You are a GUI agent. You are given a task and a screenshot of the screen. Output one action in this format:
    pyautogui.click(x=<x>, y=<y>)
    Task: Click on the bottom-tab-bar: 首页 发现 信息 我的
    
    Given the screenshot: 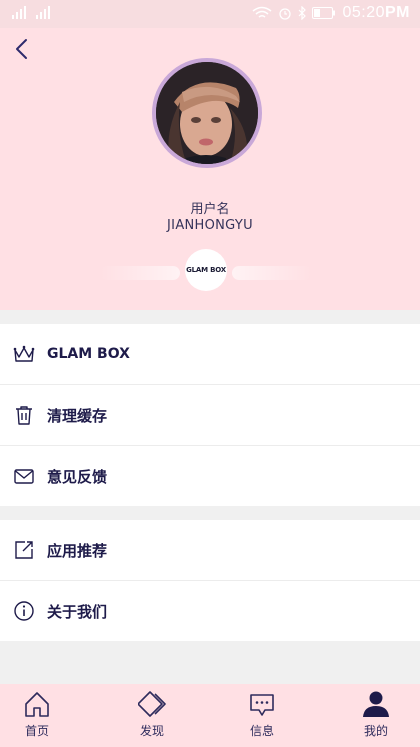 What is the action you would take?
    pyautogui.click(x=210, y=715)
    